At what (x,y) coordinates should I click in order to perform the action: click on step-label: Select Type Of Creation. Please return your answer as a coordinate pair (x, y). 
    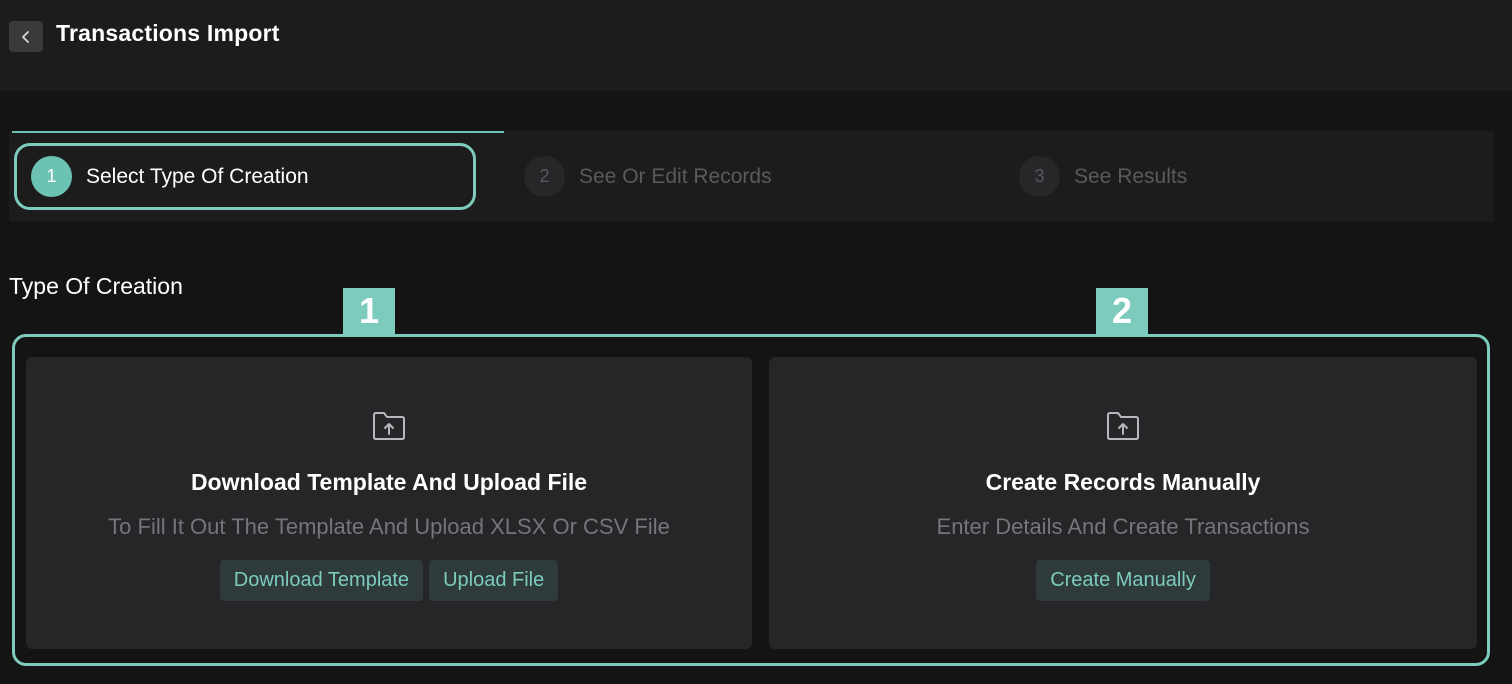
    Looking at the image, I should click on (197, 176).